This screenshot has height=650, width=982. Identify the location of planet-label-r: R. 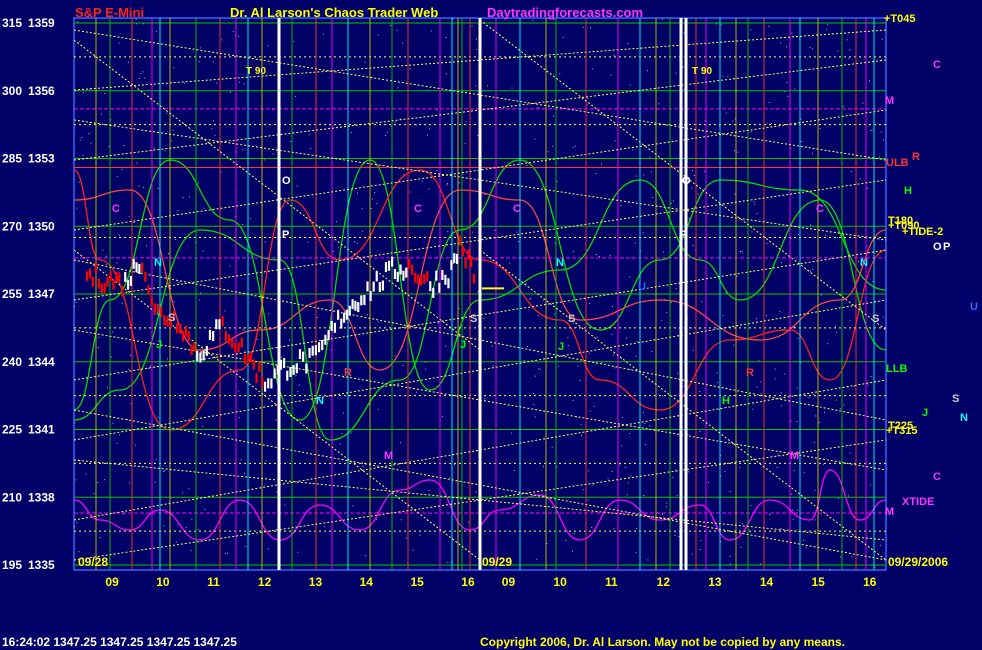
(348, 373).